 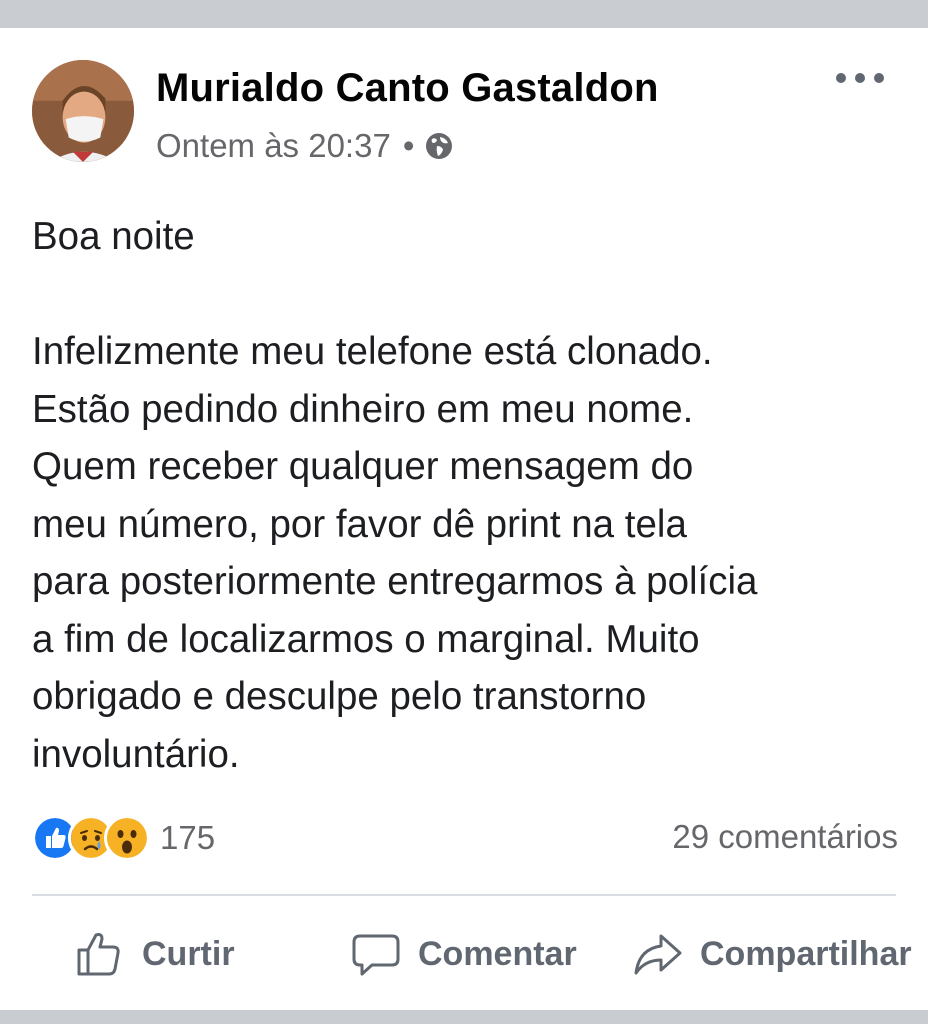 I want to click on post-meta: Ontem às 20:37 •, so click(x=305, y=146).